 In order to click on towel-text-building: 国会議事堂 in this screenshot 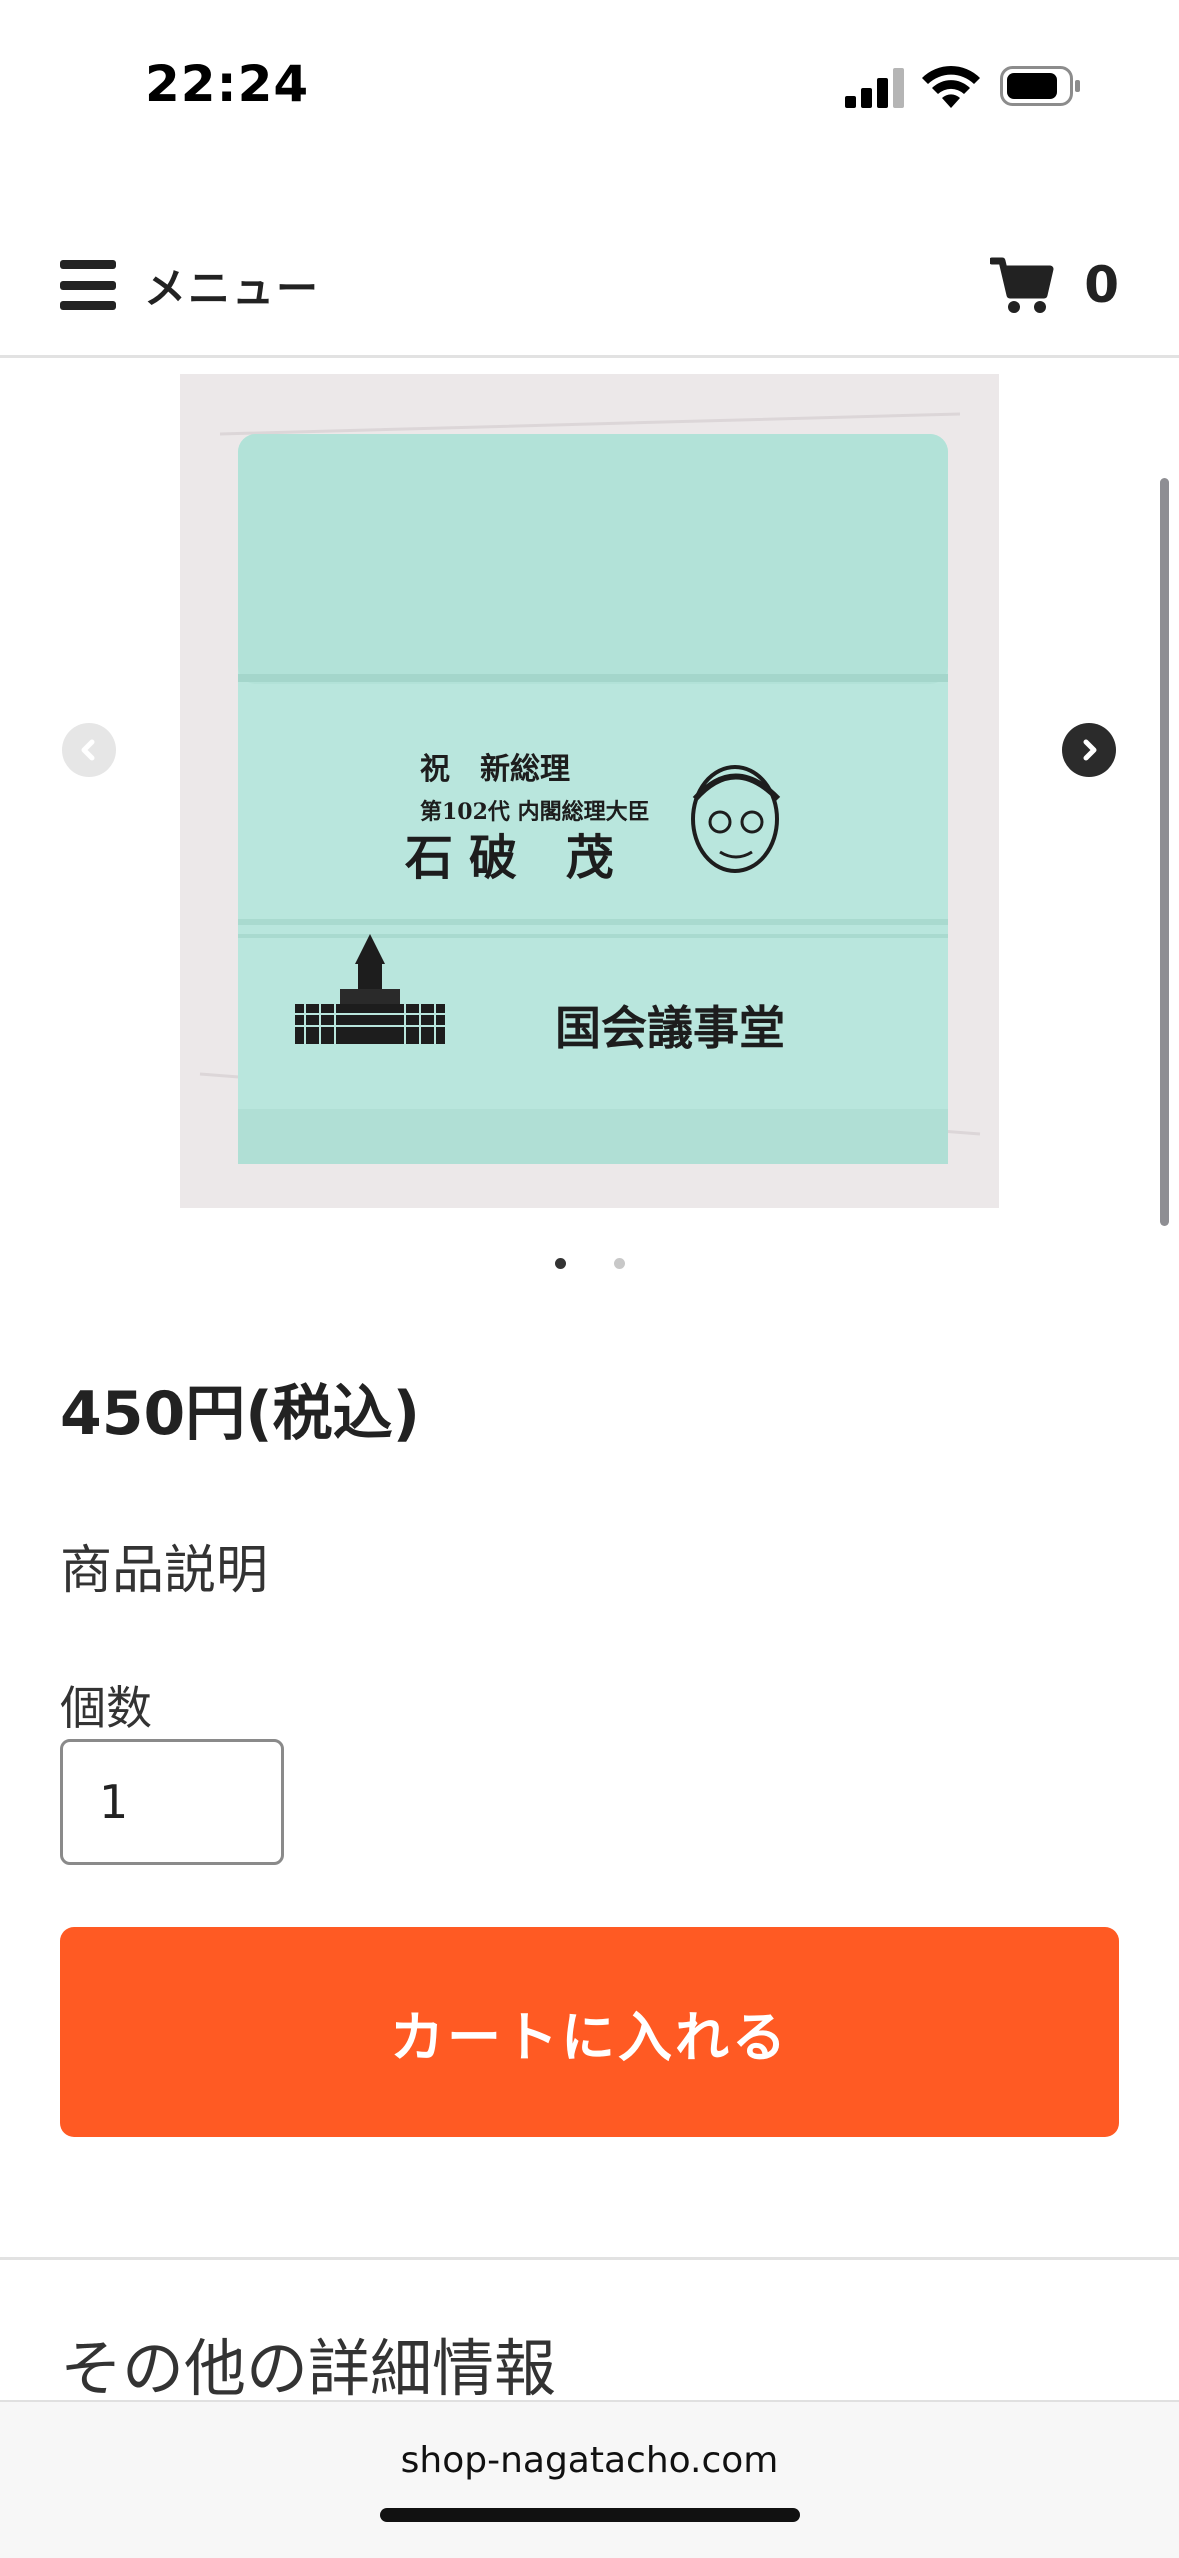, I will do `click(670, 1028)`.